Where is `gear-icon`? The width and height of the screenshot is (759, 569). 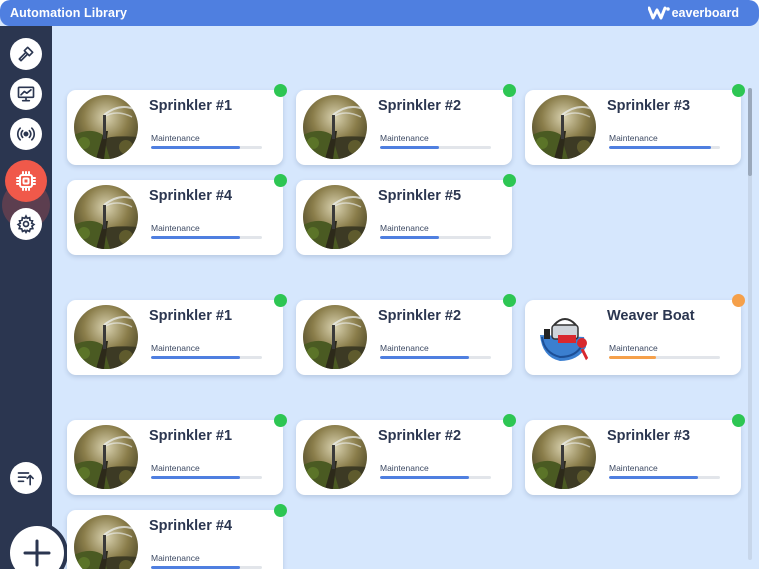
gear-icon is located at coordinates (26, 224).